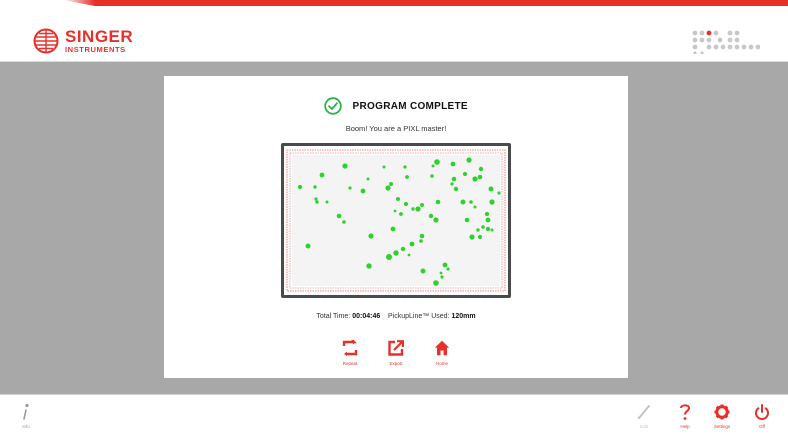 This screenshot has height=434, width=788. I want to click on home-icon, so click(442, 348).